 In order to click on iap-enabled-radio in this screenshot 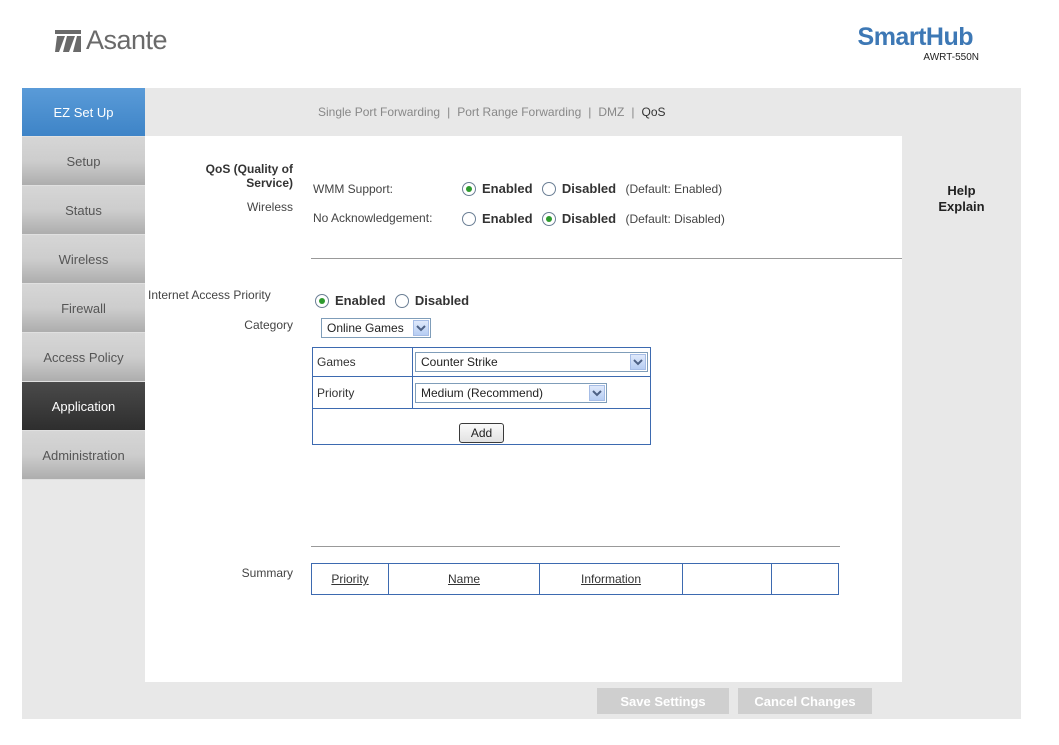, I will do `click(322, 300)`.